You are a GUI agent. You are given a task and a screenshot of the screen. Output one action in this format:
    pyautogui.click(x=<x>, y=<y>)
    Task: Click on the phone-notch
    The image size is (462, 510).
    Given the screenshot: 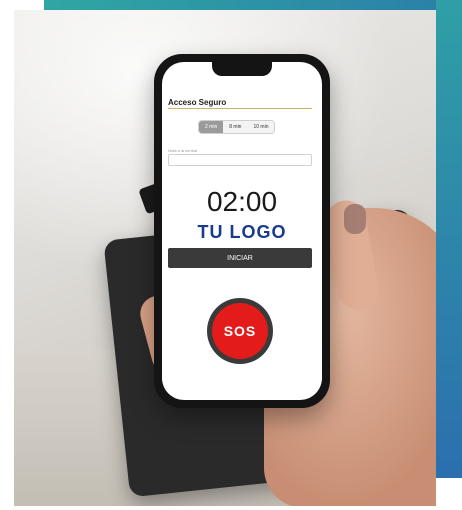 What is the action you would take?
    pyautogui.click(x=242, y=69)
    